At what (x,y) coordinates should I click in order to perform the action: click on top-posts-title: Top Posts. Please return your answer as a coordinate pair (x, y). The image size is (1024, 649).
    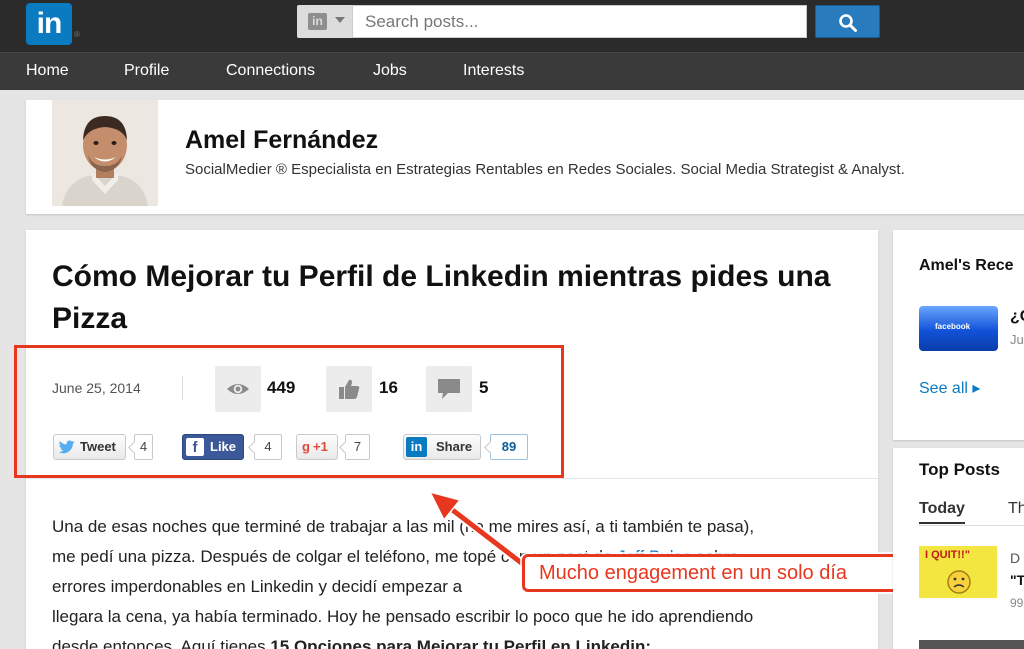
    Looking at the image, I should click on (959, 469).